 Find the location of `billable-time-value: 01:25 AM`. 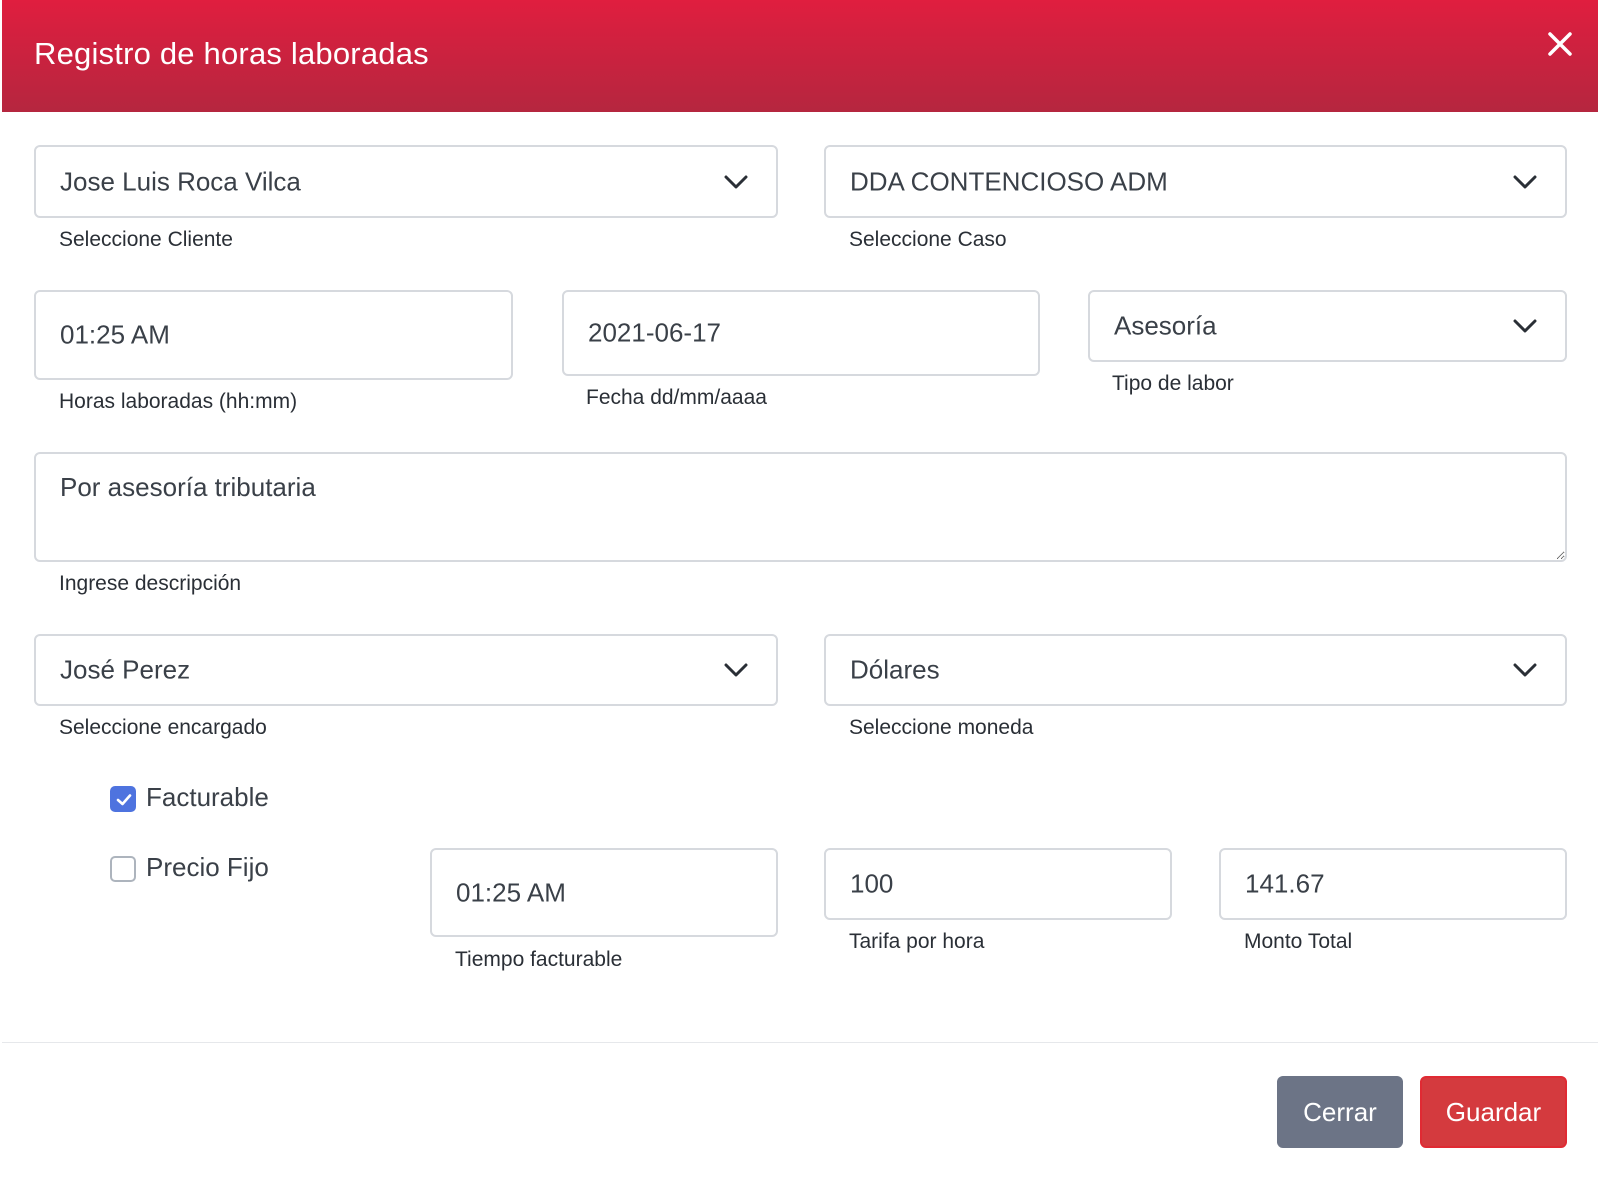

billable-time-value: 01:25 AM is located at coordinates (511, 892).